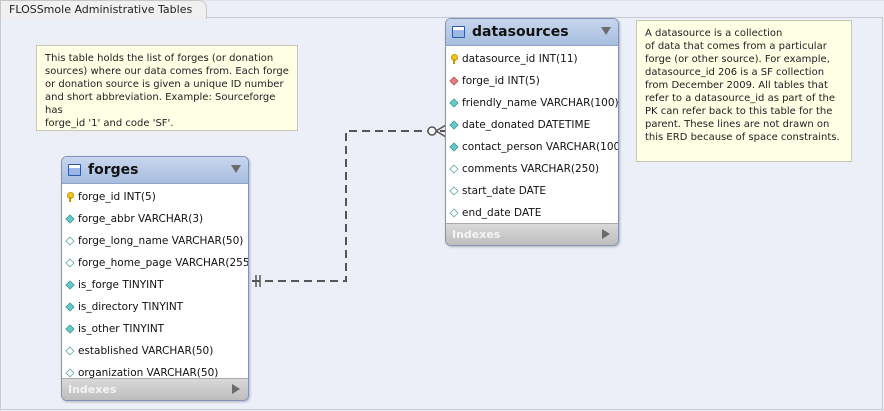 Image resolution: width=884 pixels, height=411 pixels. I want to click on column-row: datasource_id INT(11), so click(532, 59).